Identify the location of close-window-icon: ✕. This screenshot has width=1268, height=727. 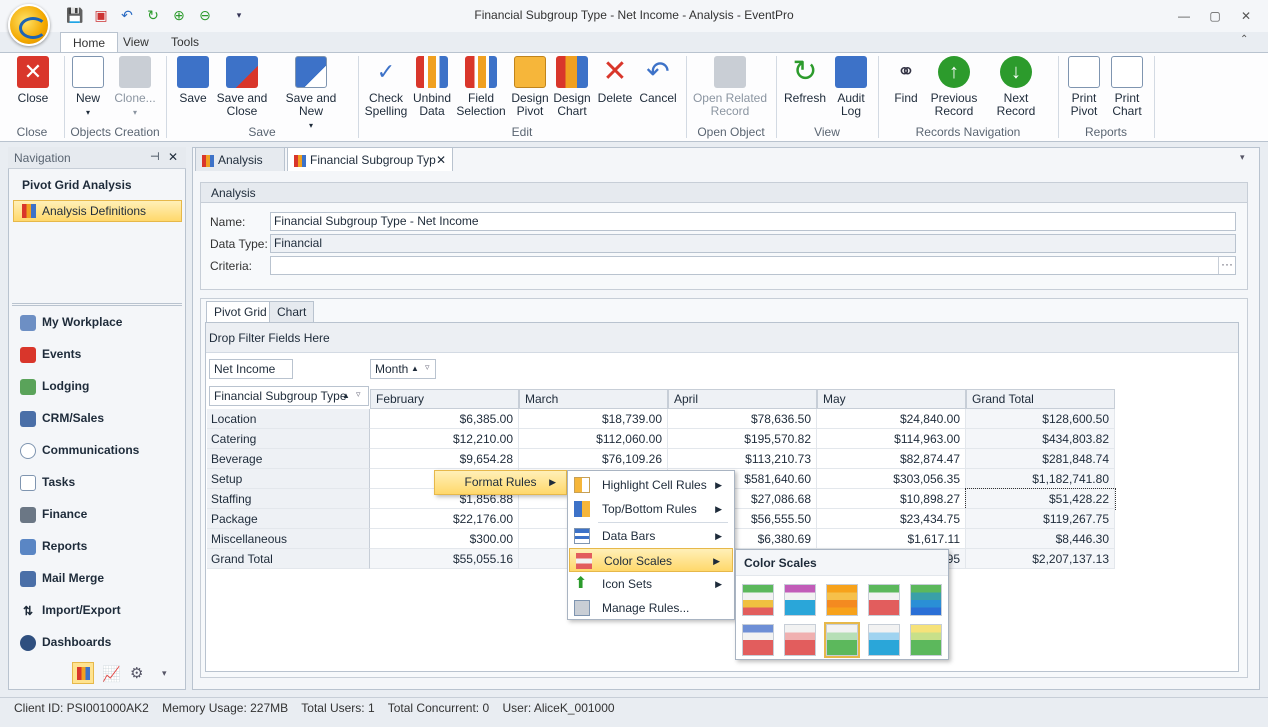
(1246, 16).